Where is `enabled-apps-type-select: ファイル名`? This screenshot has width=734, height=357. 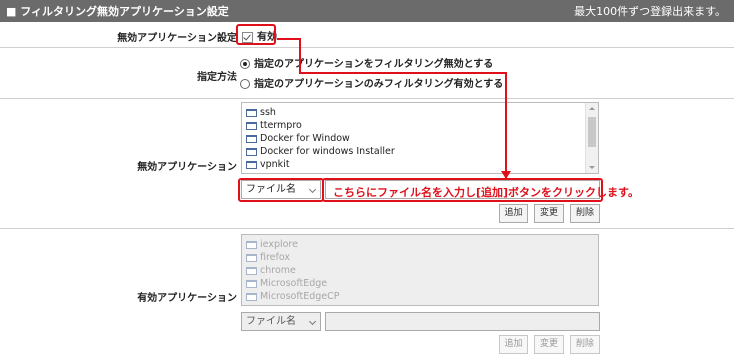
enabled-apps-type-select: ファイル名 is located at coordinates (281, 321).